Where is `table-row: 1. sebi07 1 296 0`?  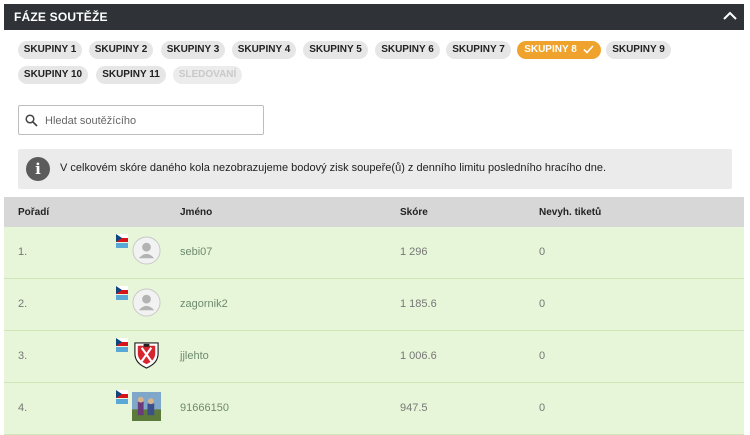 table-row: 1. sebi07 1 296 0 is located at coordinates (374, 253).